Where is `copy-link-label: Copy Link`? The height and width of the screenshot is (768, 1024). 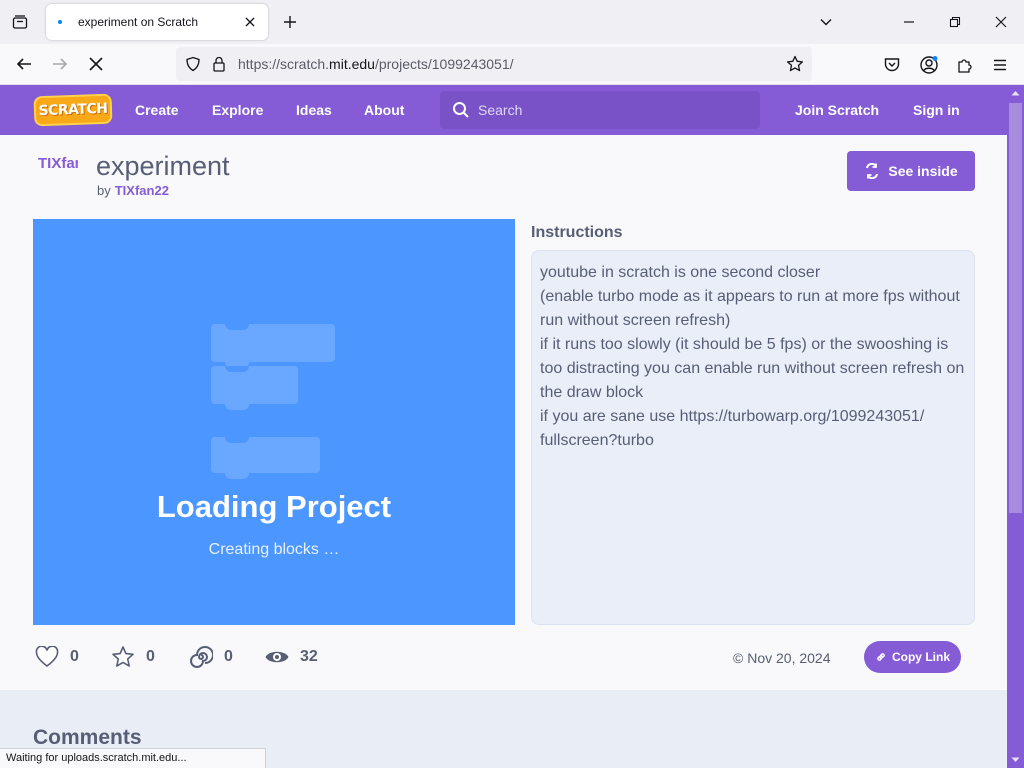
copy-link-label: Copy Link is located at coordinates (920, 657).